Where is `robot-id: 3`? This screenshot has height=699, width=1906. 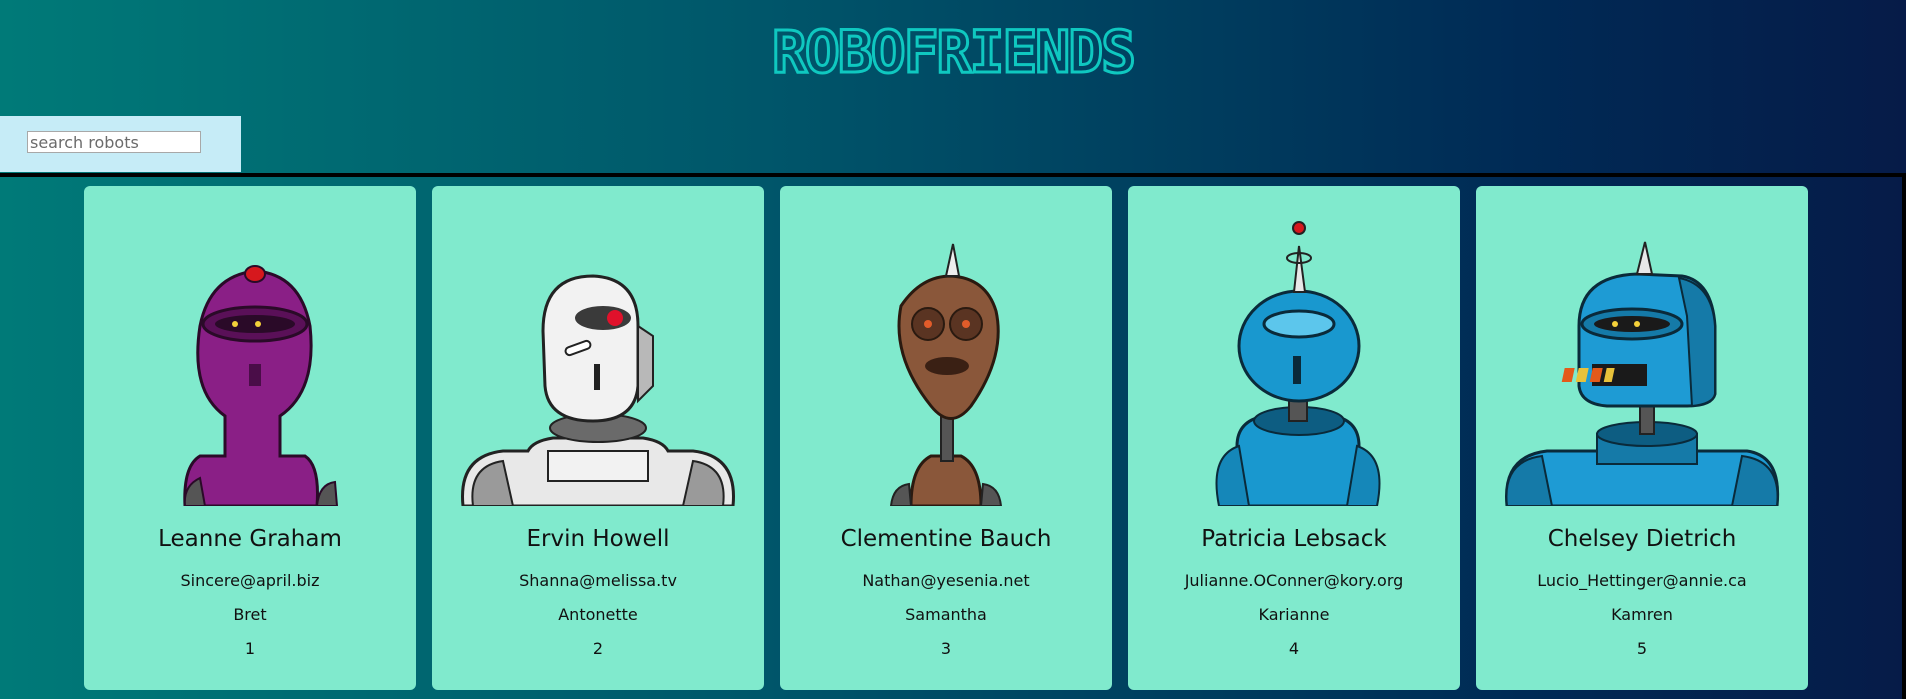 robot-id: 3 is located at coordinates (946, 648).